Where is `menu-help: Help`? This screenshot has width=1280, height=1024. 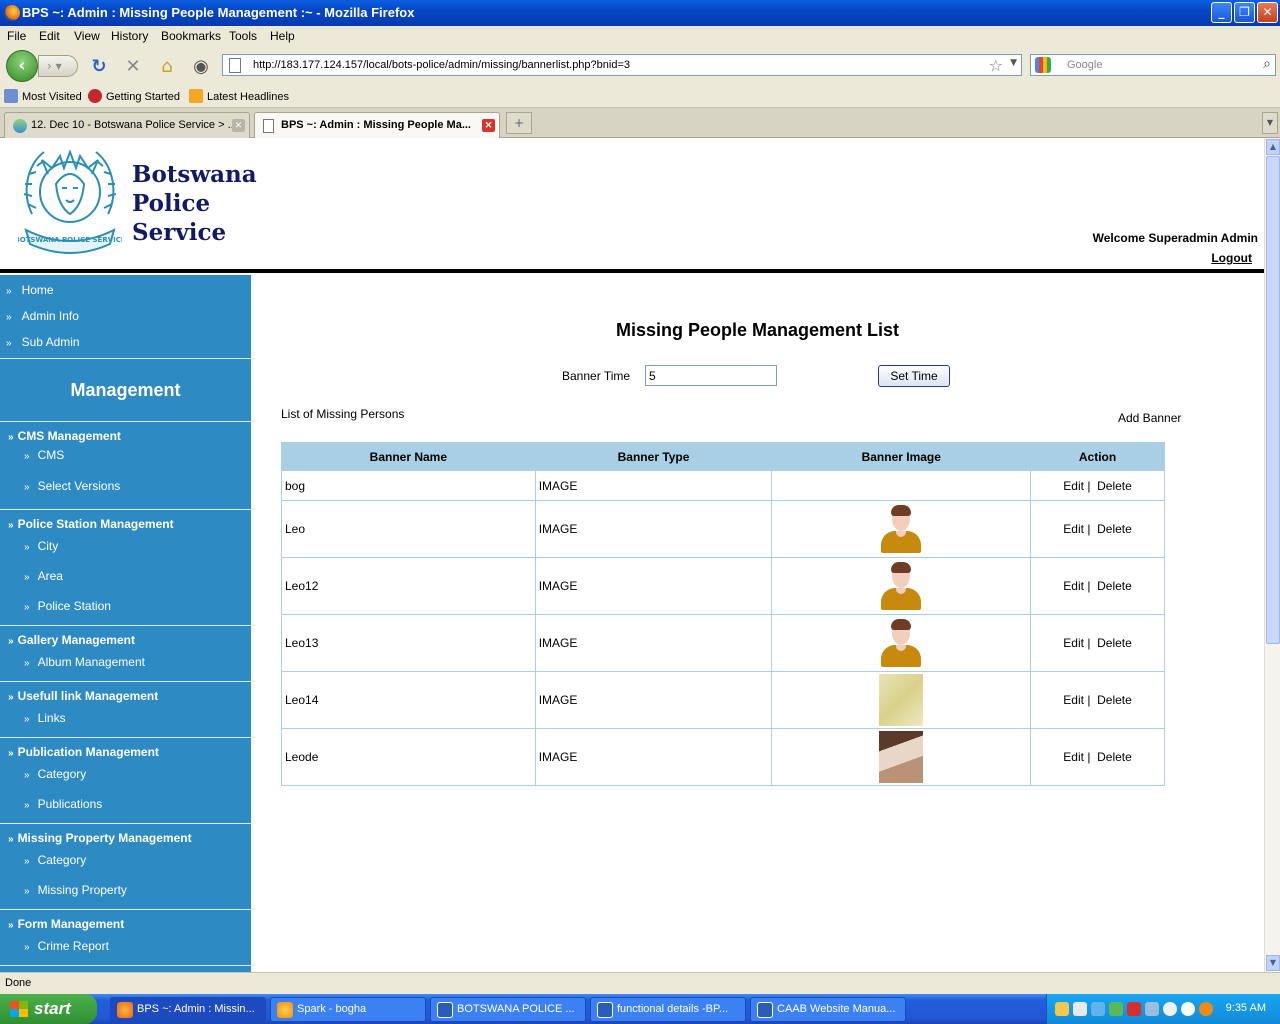
menu-help: Help is located at coordinates (282, 36).